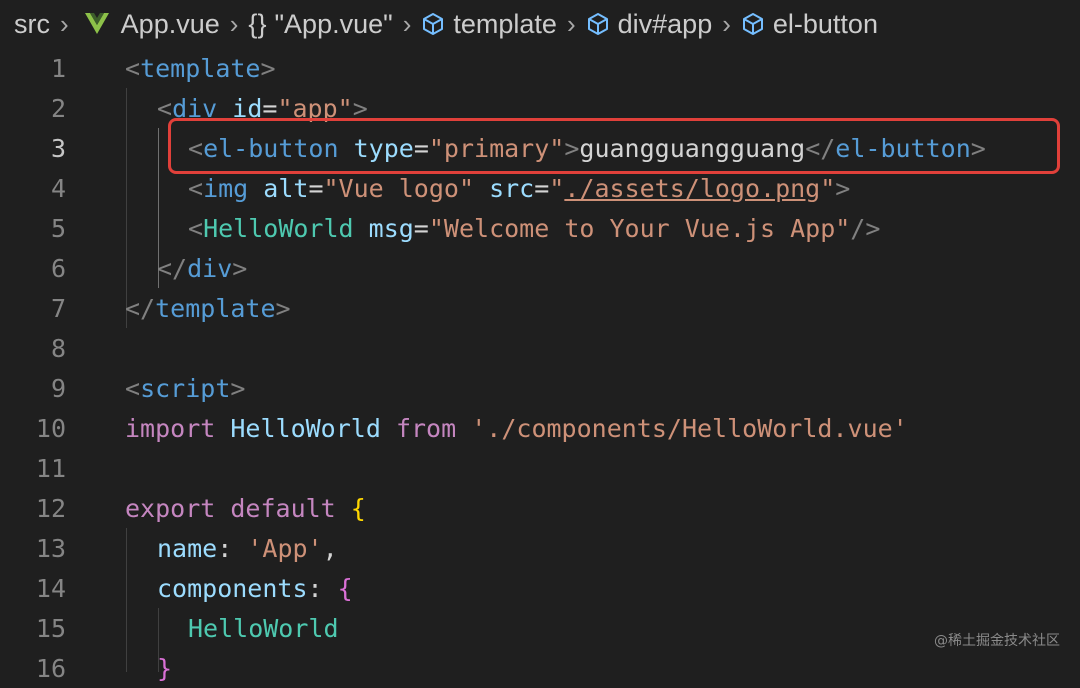  I want to click on breadcrumb-item-file: App.vue, so click(170, 24).